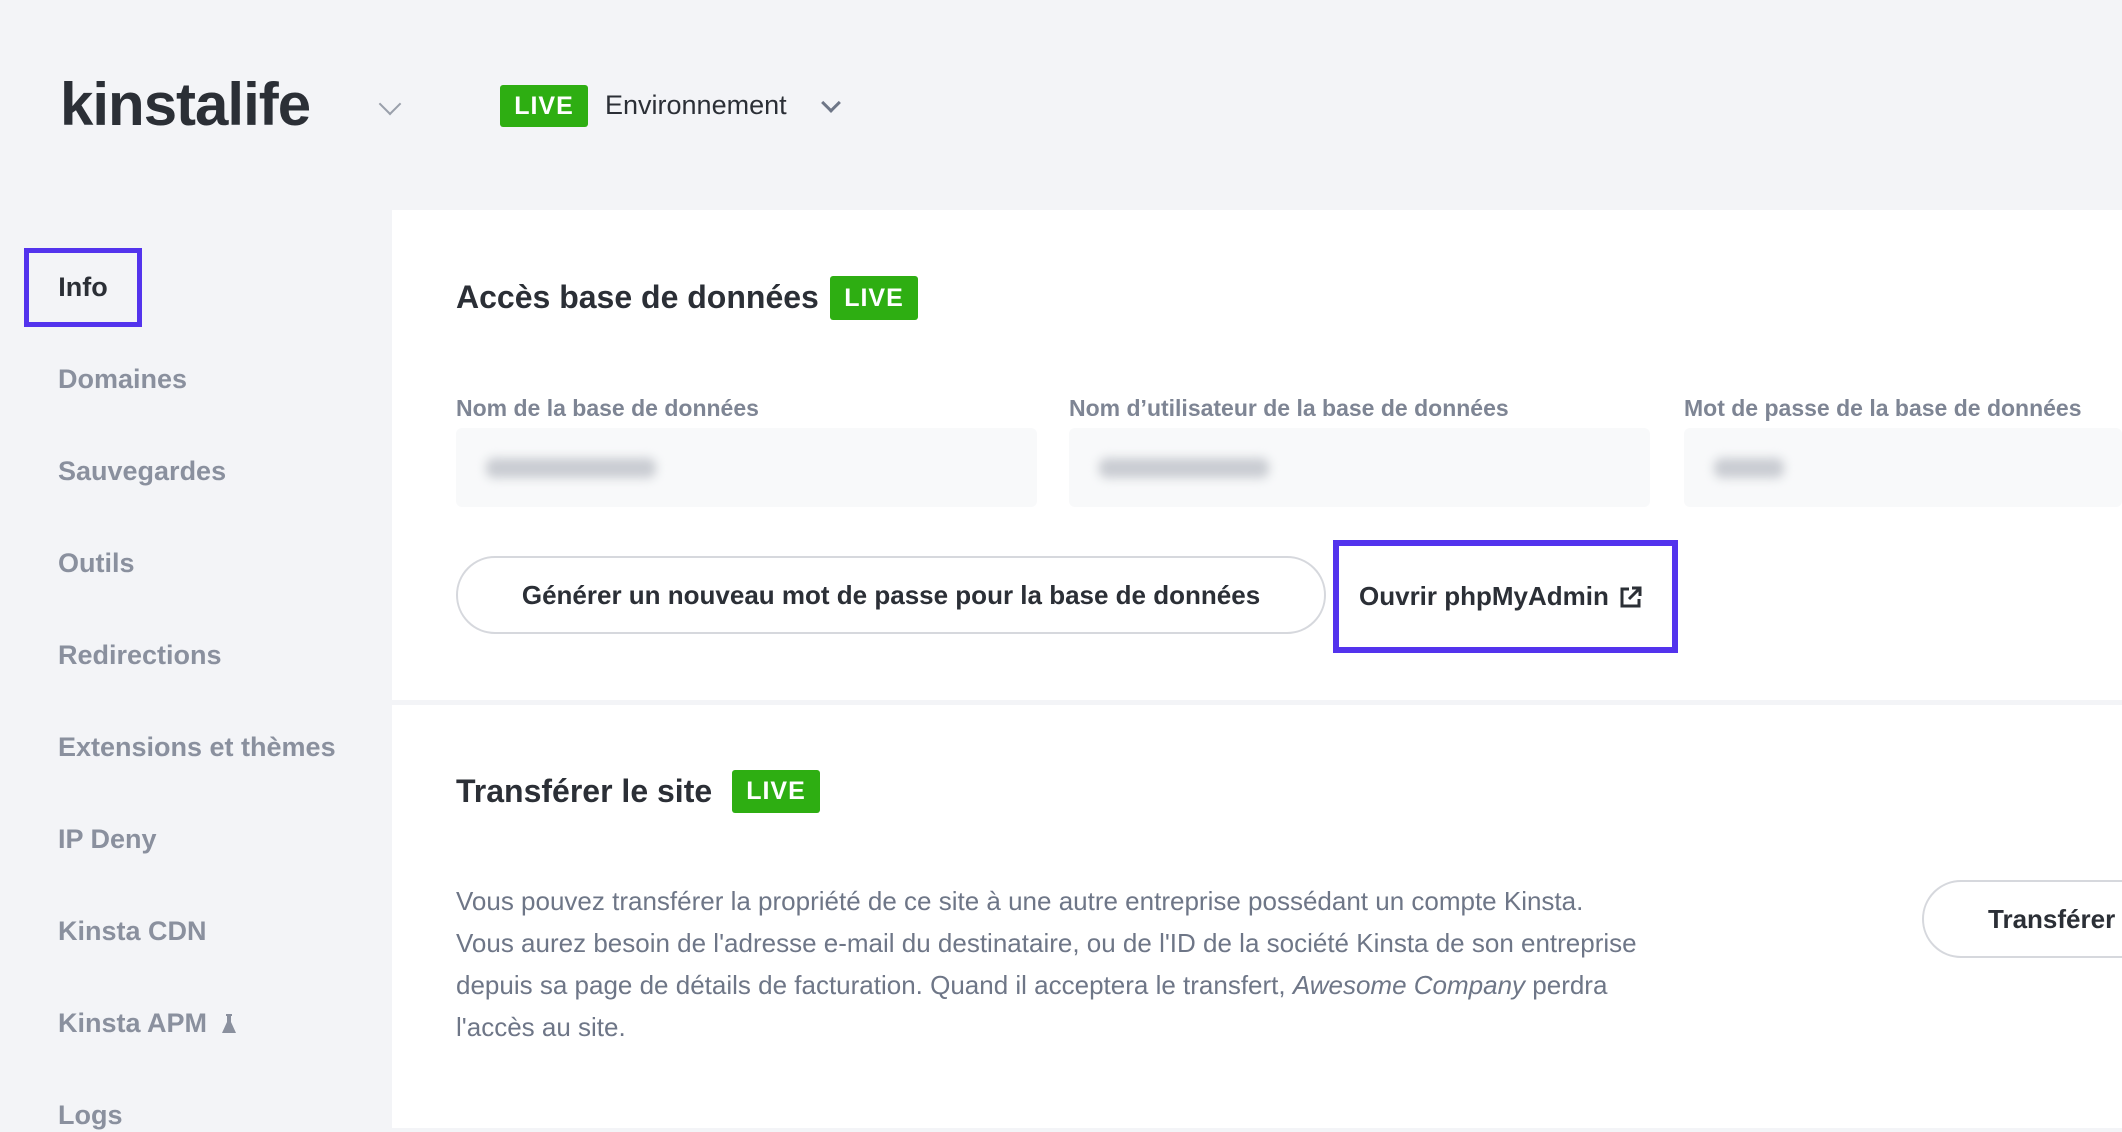 This screenshot has width=2122, height=1132. I want to click on open-phpmyadmin-button: Ouvrir phpMyAdmin, so click(1505, 596).